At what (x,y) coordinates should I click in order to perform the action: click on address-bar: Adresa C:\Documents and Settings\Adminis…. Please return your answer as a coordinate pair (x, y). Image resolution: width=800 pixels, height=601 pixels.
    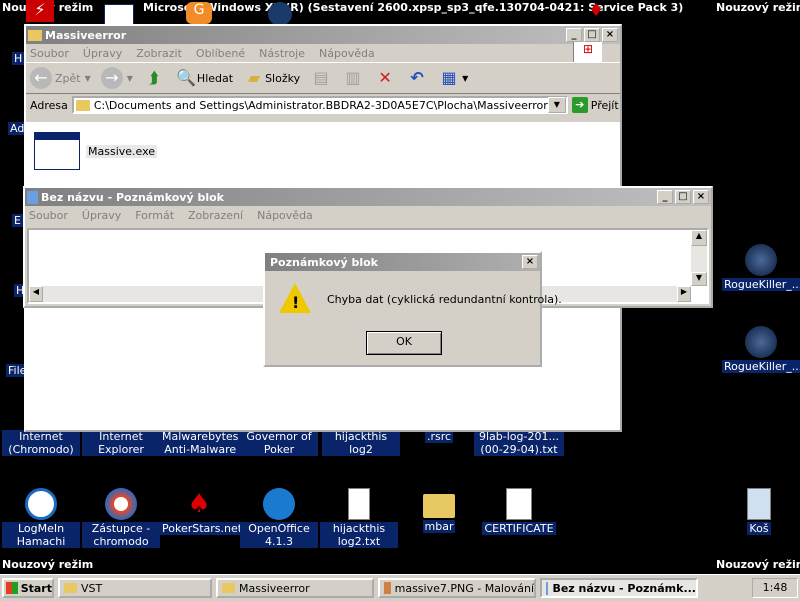
    Looking at the image, I should click on (323, 105).